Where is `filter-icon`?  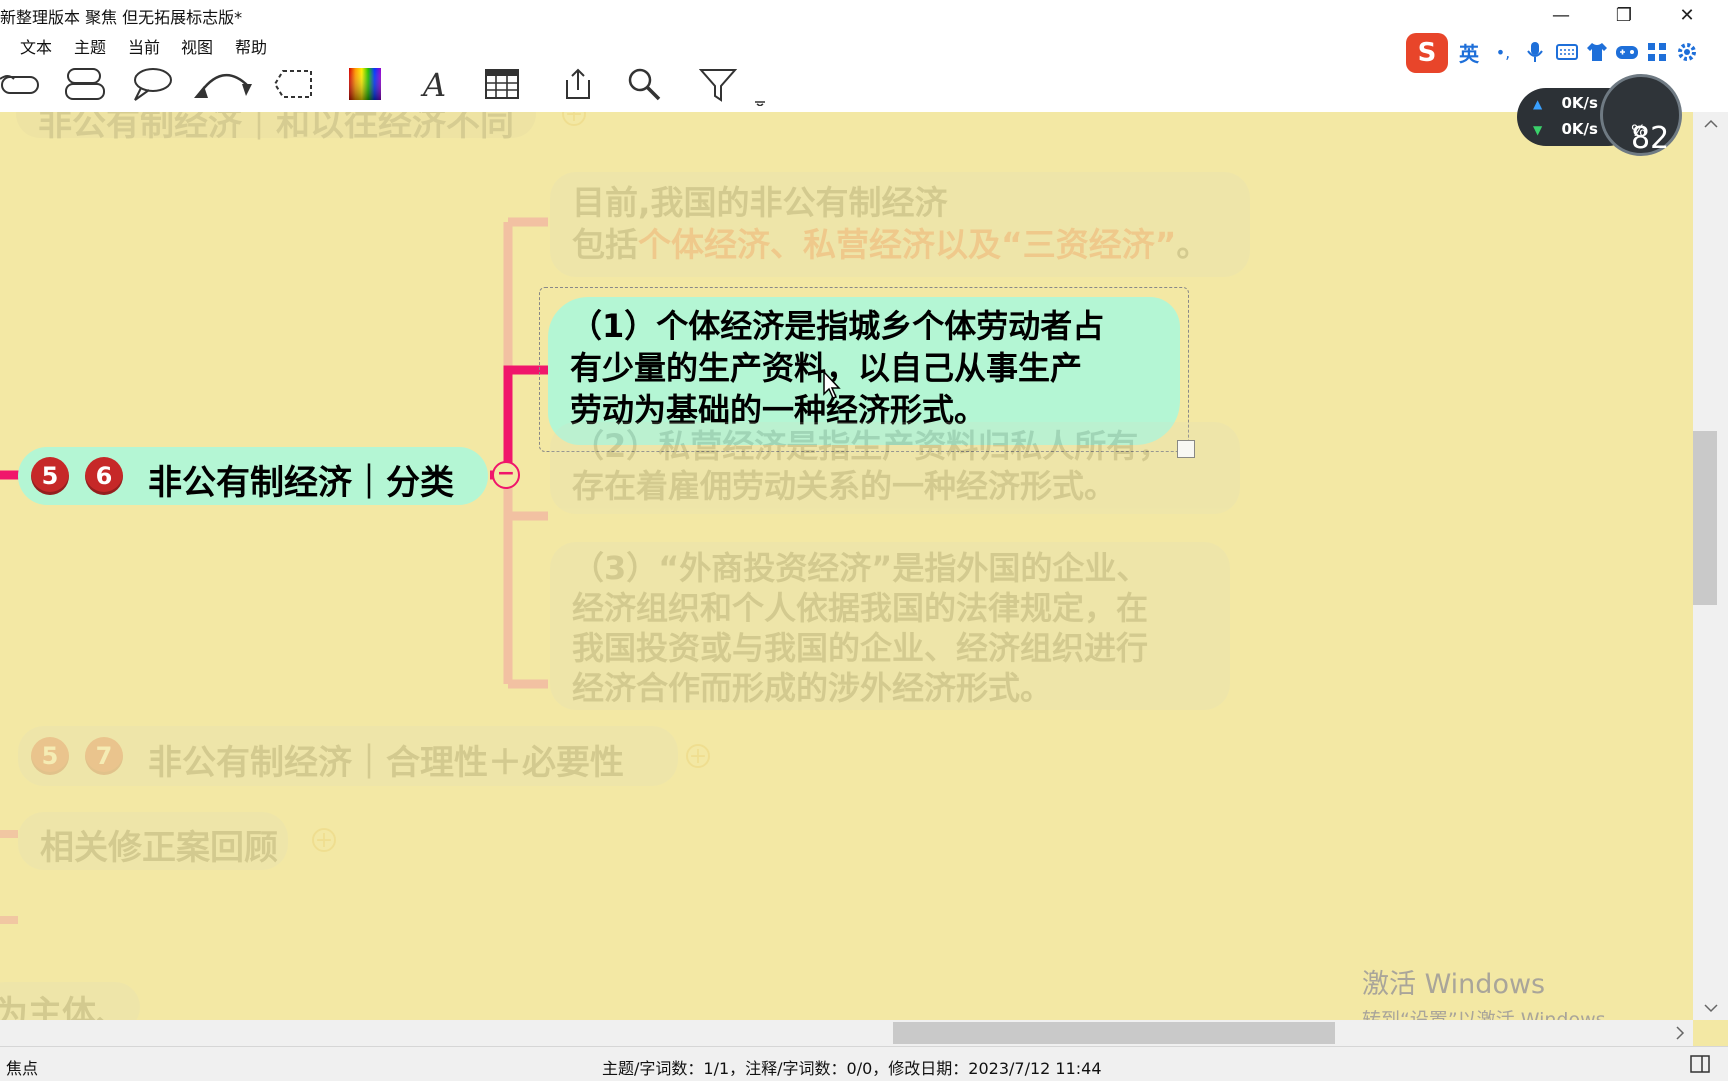 filter-icon is located at coordinates (718, 85).